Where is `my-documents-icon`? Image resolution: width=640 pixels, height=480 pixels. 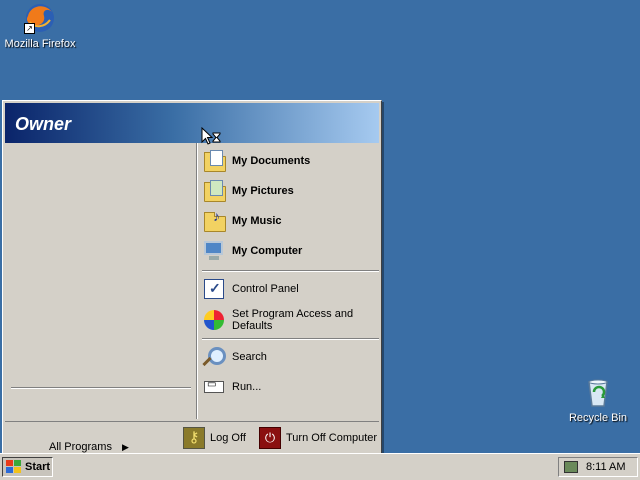 my-documents-icon is located at coordinates (214, 161).